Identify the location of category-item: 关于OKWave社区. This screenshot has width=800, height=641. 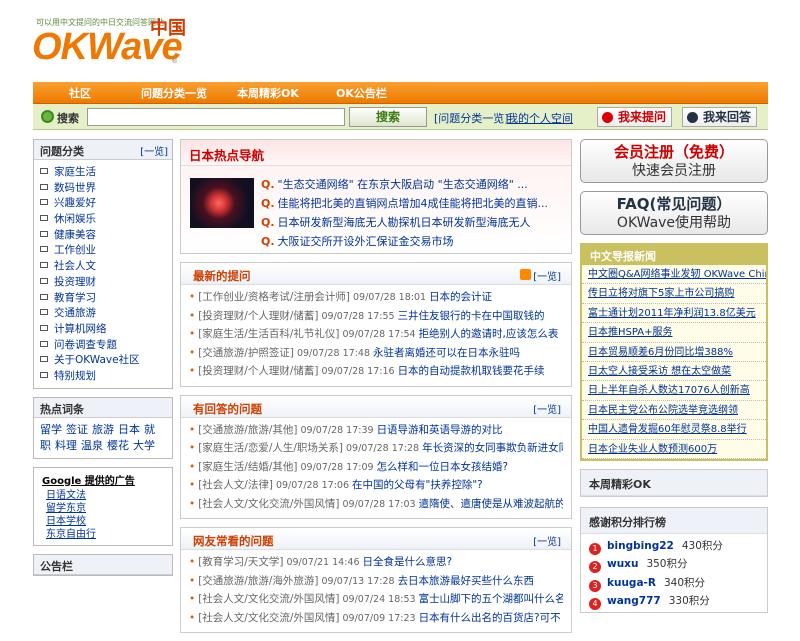
(104, 360).